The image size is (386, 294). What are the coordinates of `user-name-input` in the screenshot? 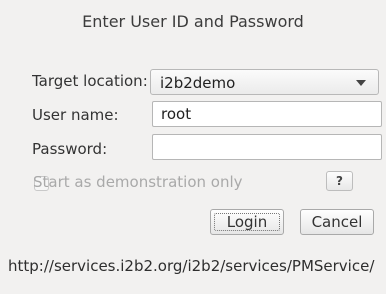 It's located at (267, 114).